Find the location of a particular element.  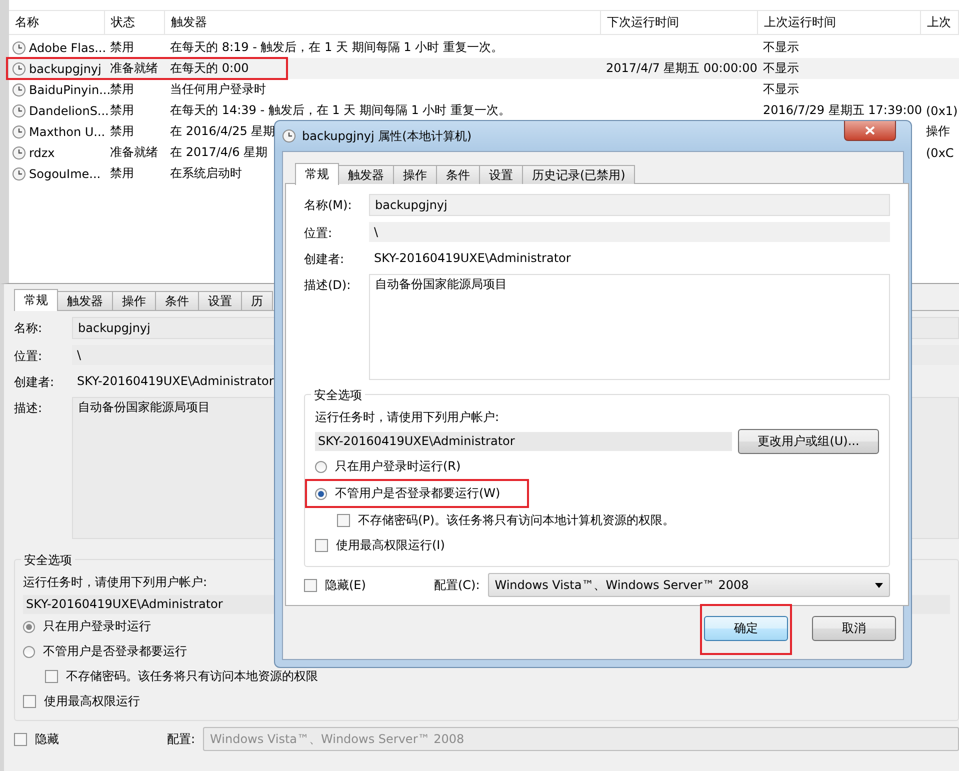

field-label: 配置(C): is located at coordinates (457, 585).